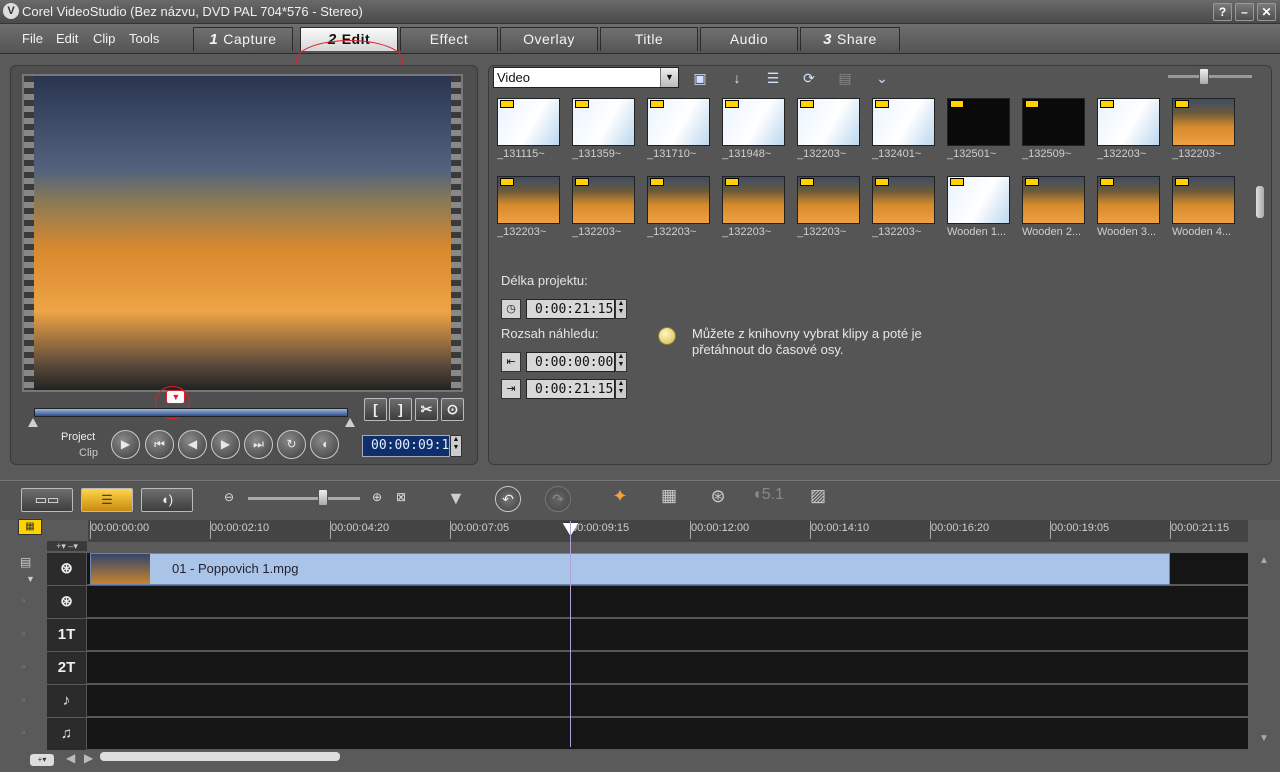 The width and height of the screenshot is (1280, 772). Describe the element at coordinates (243, 39) in the screenshot. I see `step-capture: 1 Capture` at that location.